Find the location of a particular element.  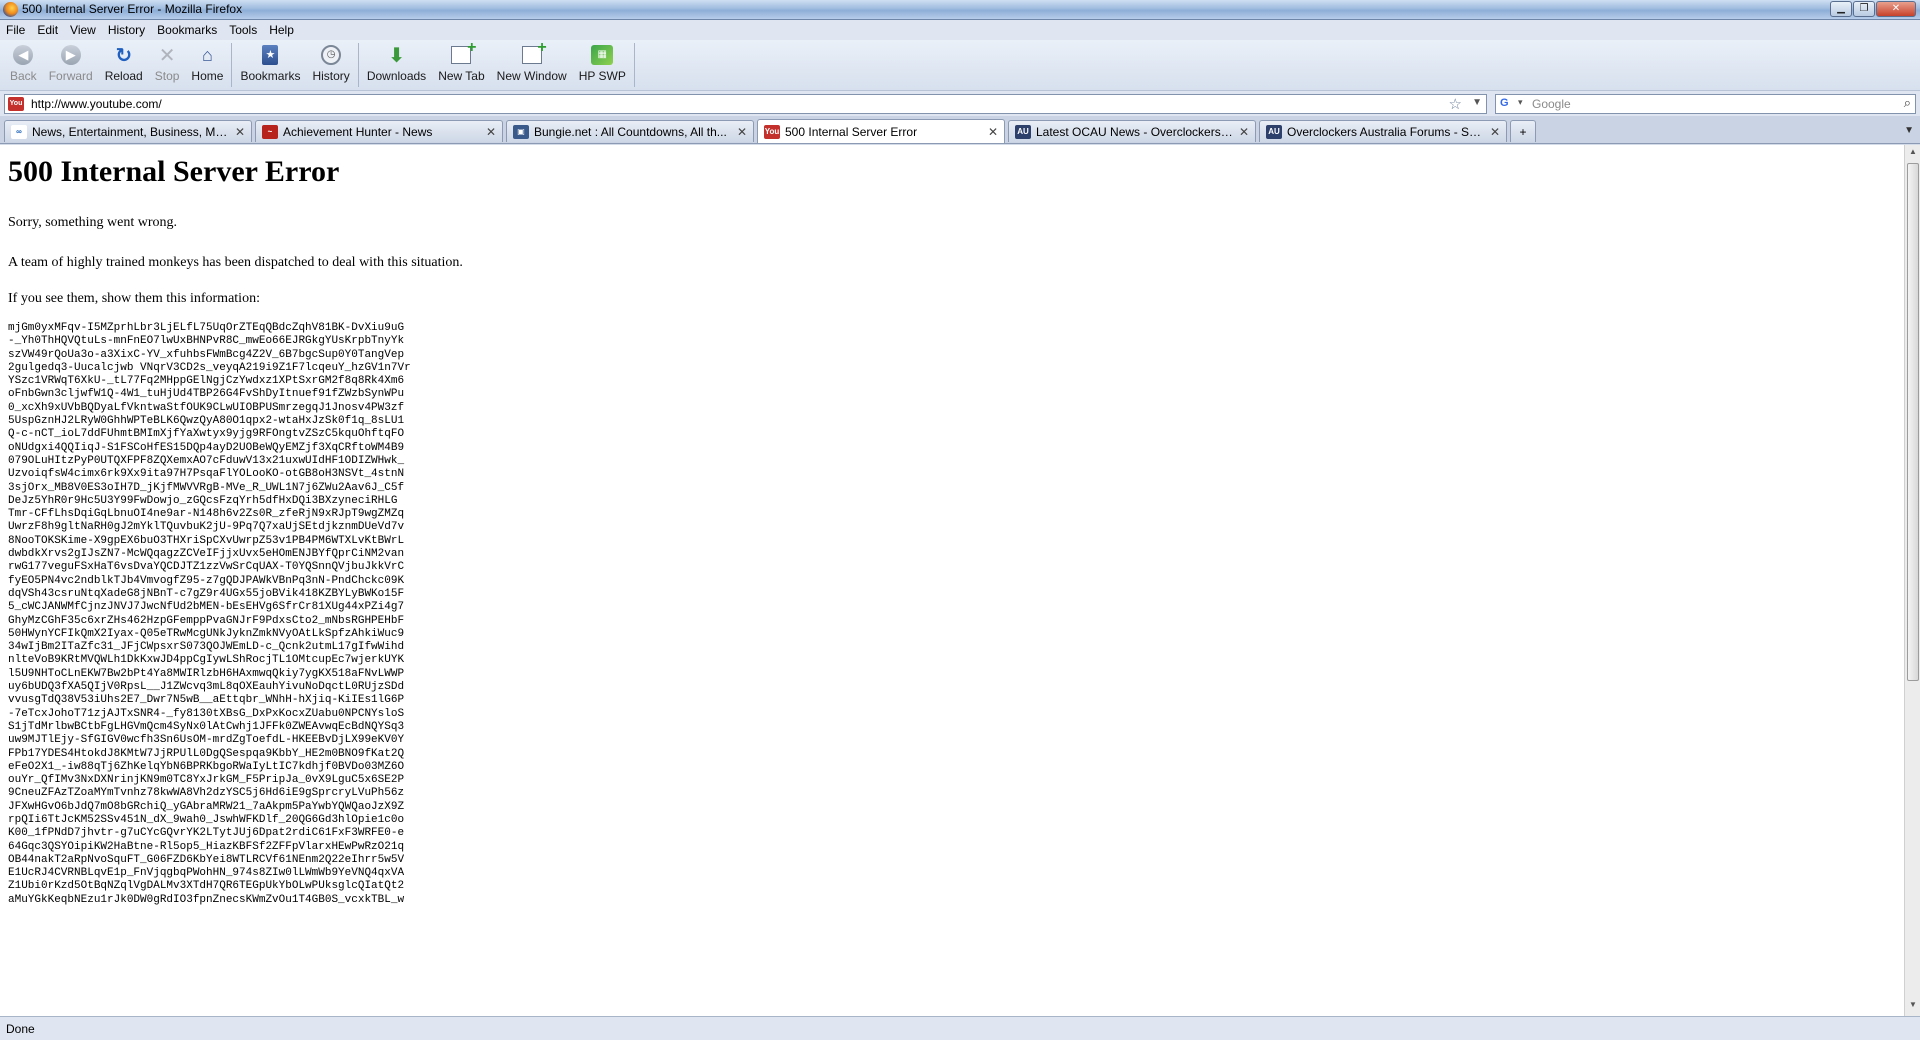

downloads-button: ⬇ Downloads is located at coordinates (396, 62).